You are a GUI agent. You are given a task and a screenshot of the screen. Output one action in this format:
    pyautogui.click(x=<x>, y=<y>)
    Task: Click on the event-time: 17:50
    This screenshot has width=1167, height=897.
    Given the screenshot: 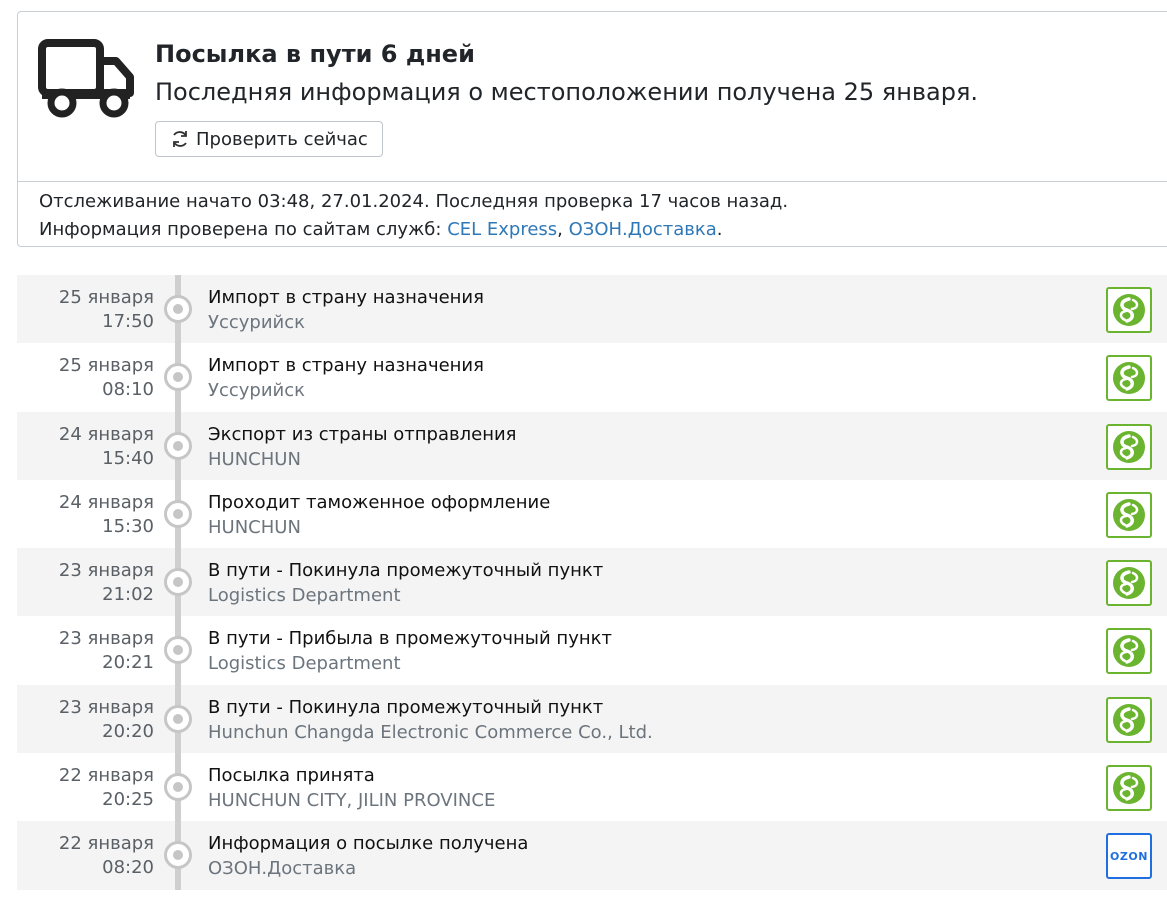 What is the action you would take?
    pyautogui.click(x=128, y=321)
    